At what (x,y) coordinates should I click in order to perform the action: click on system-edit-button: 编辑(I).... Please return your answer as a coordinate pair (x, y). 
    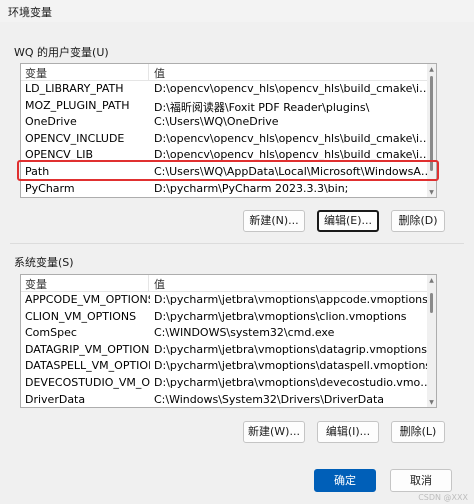
    Looking at the image, I should click on (348, 432).